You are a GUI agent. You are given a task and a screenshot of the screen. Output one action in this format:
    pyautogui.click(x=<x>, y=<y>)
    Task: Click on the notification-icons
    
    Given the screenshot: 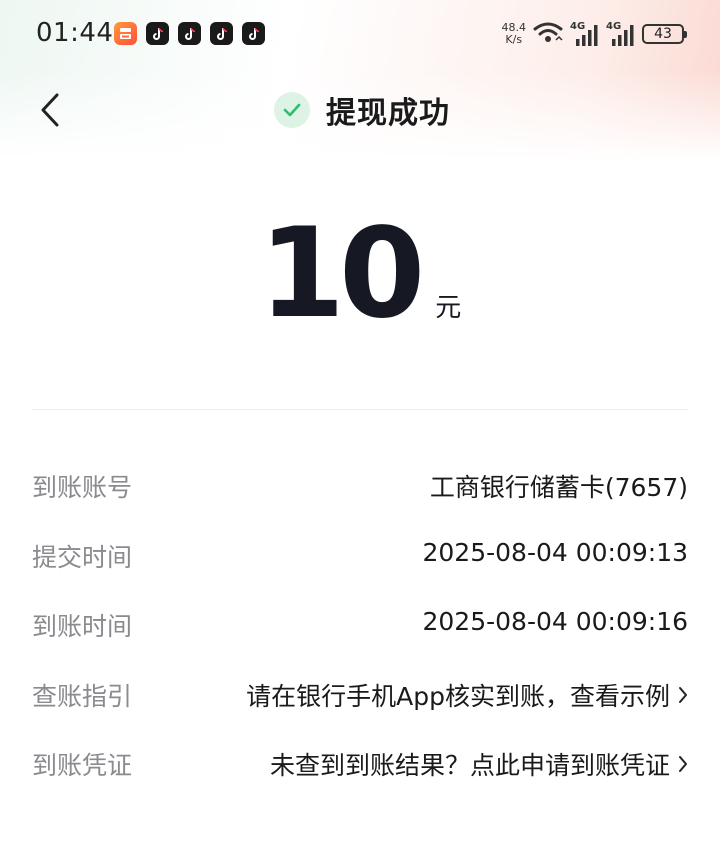 What is the action you would take?
    pyautogui.click(x=189, y=33)
    